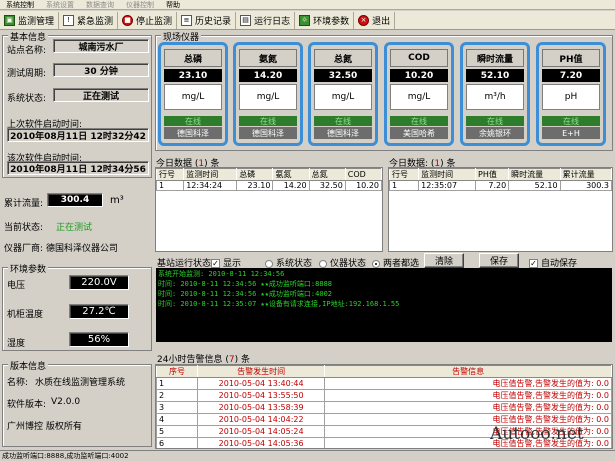 This screenshot has width=615, height=461. What do you see at coordinates (291, 174) in the screenshot?
I see `column-header: 氨氮` at bounding box center [291, 174].